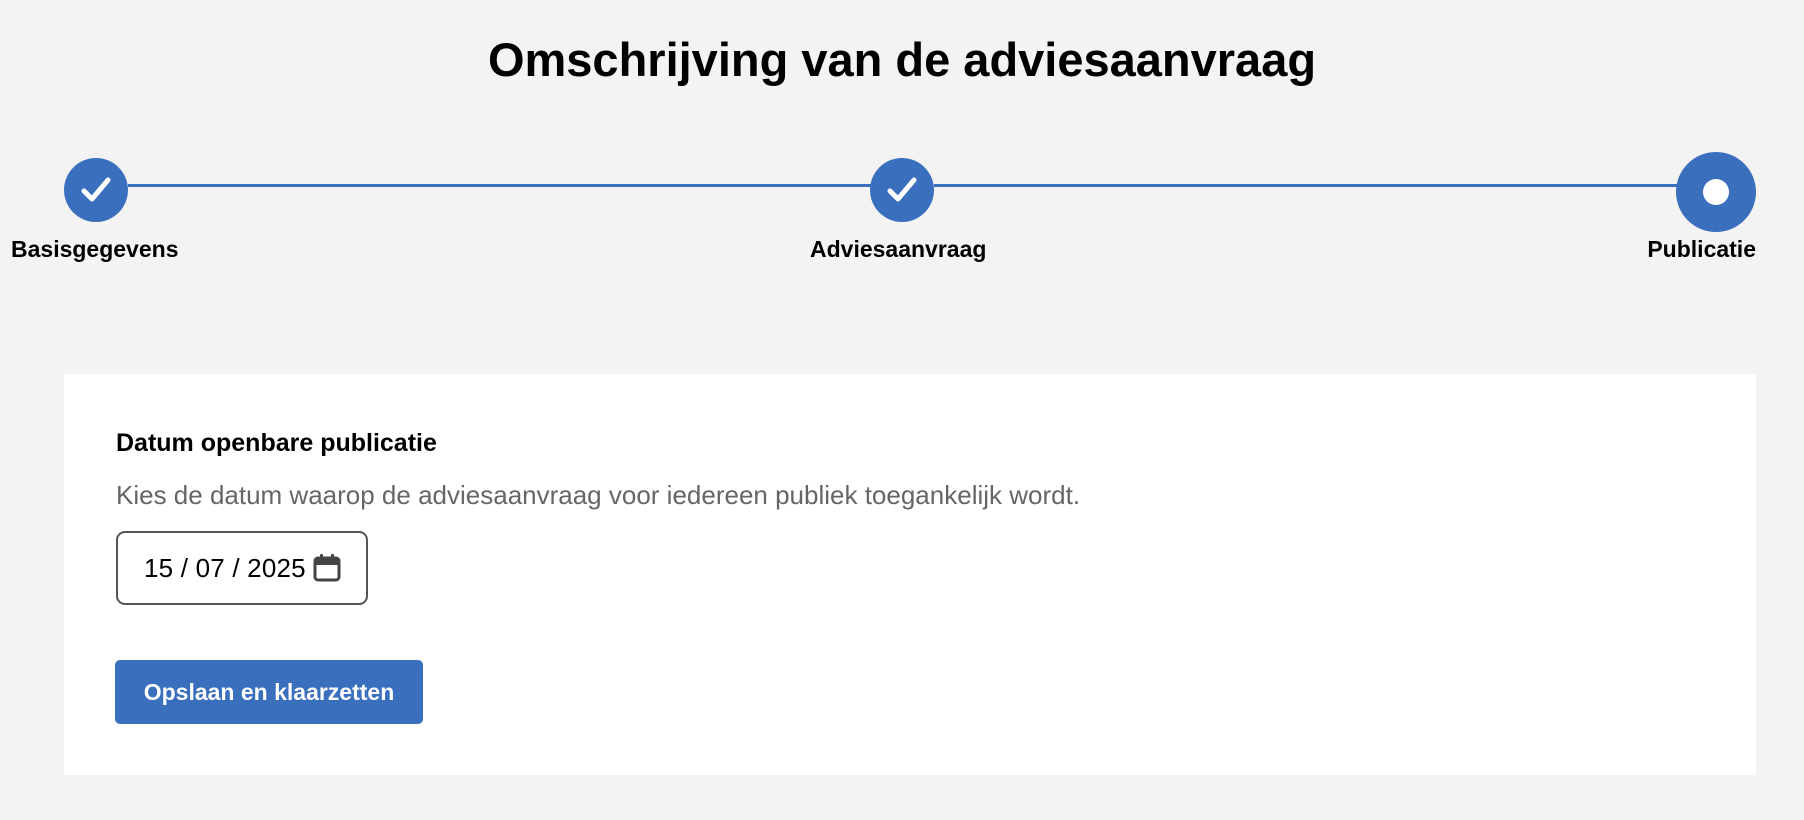 This screenshot has height=820, width=1804. Describe the element at coordinates (225, 568) in the screenshot. I see `date-value: 15 / 07 / 2025` at that location.